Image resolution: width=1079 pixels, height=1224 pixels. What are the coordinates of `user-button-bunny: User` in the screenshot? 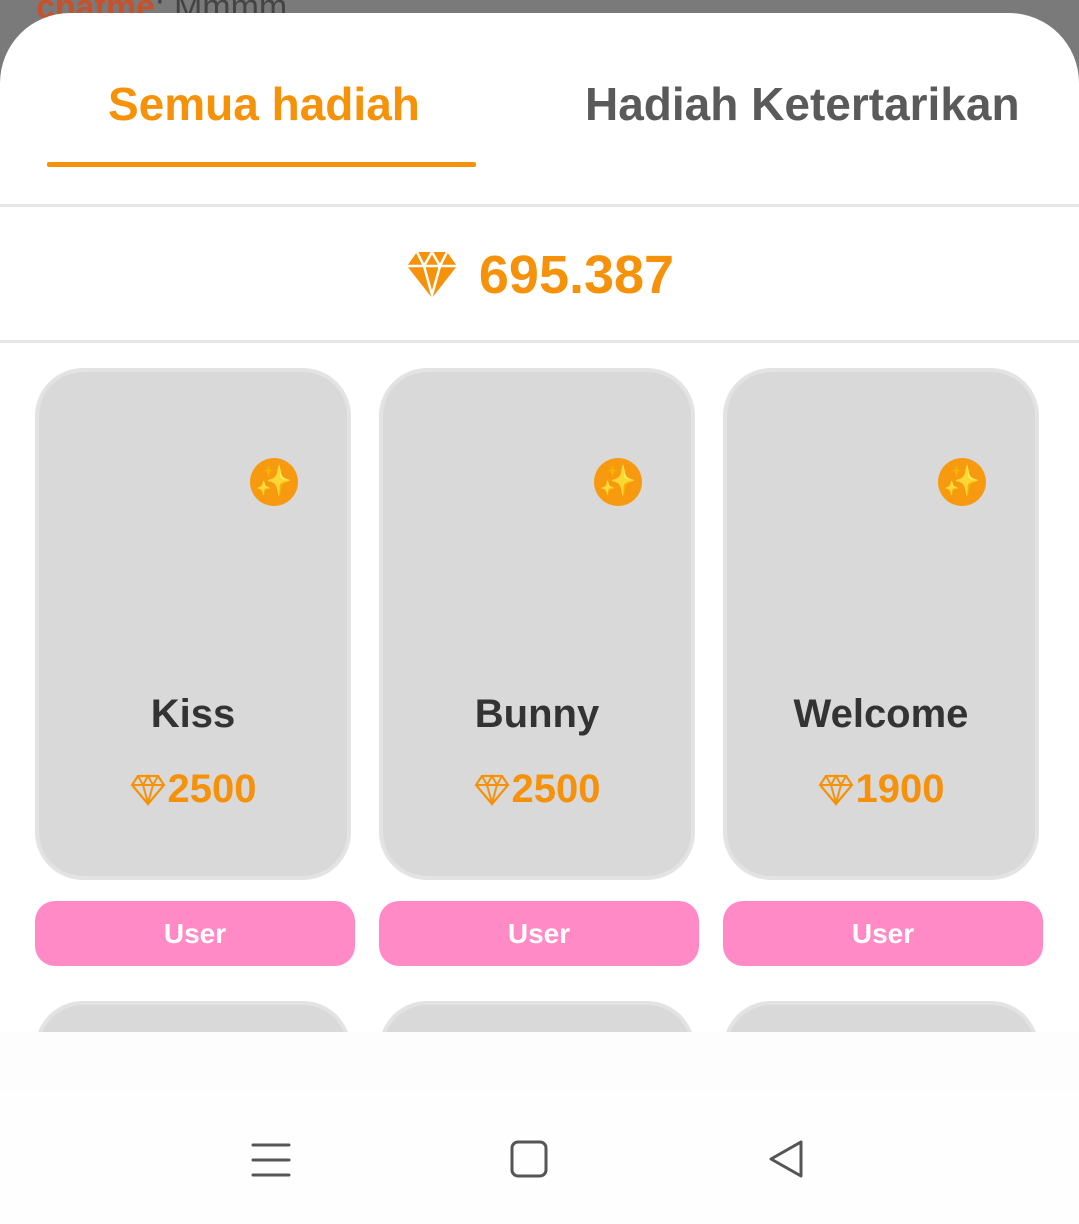 It's located at (539, 933).